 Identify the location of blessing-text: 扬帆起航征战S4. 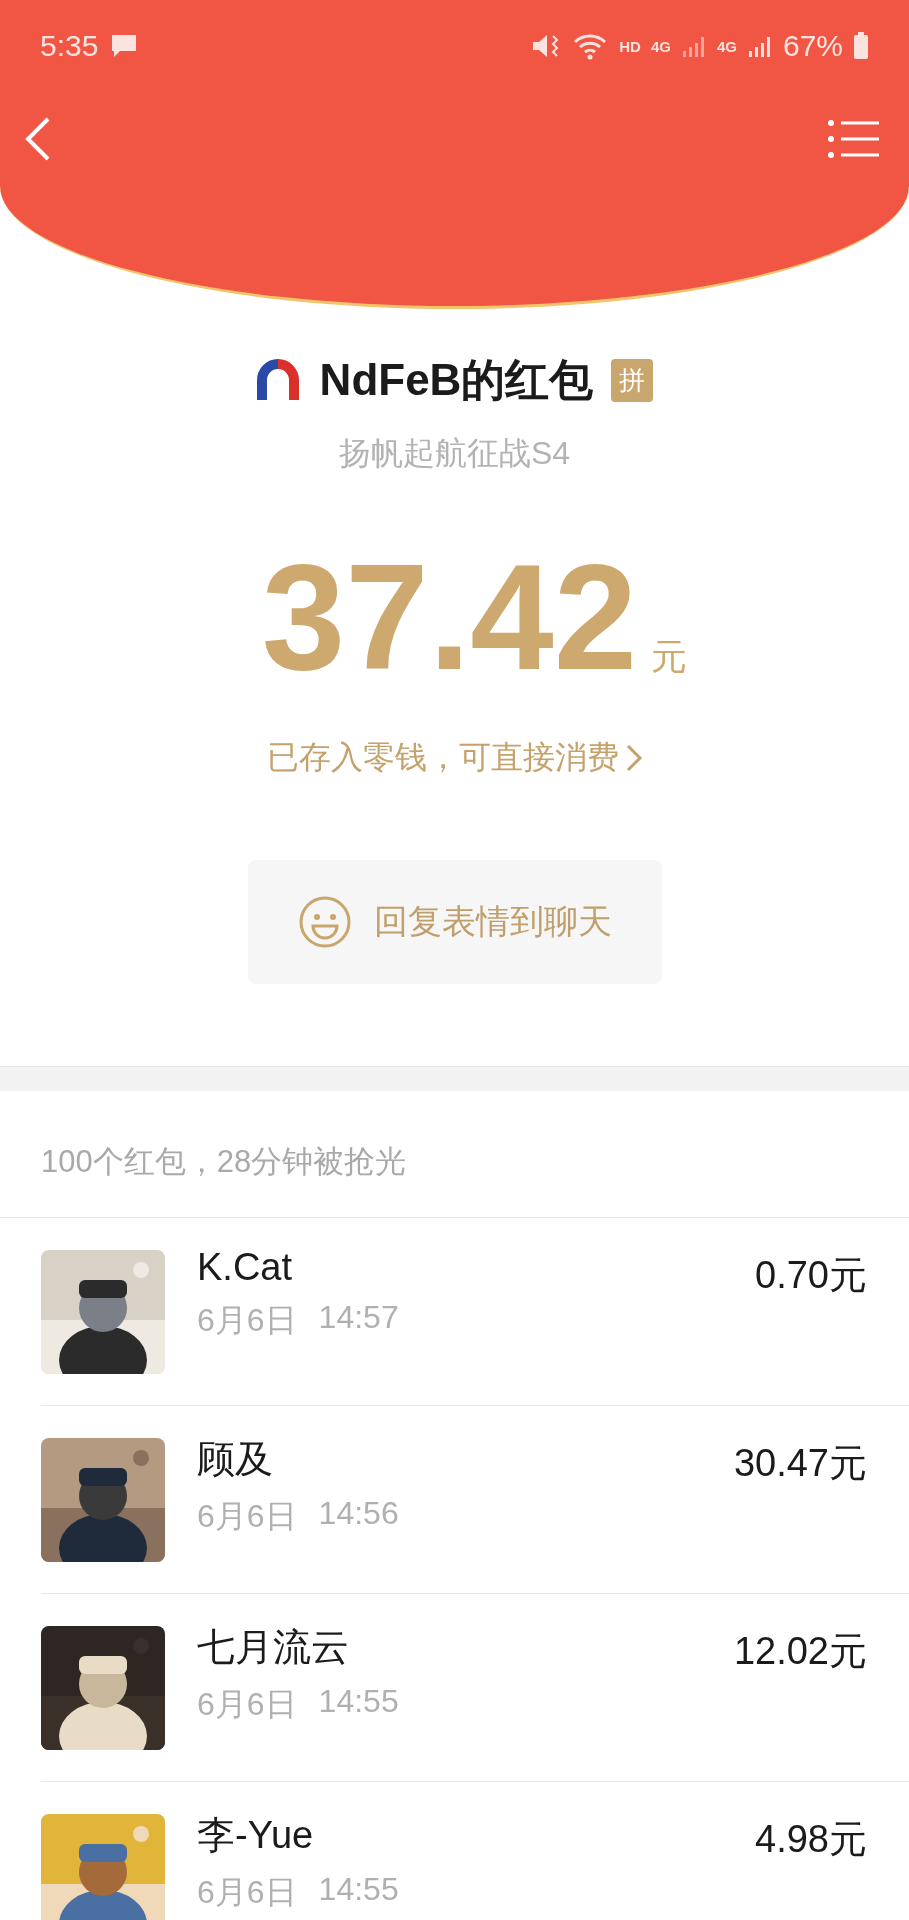
(454, 453).